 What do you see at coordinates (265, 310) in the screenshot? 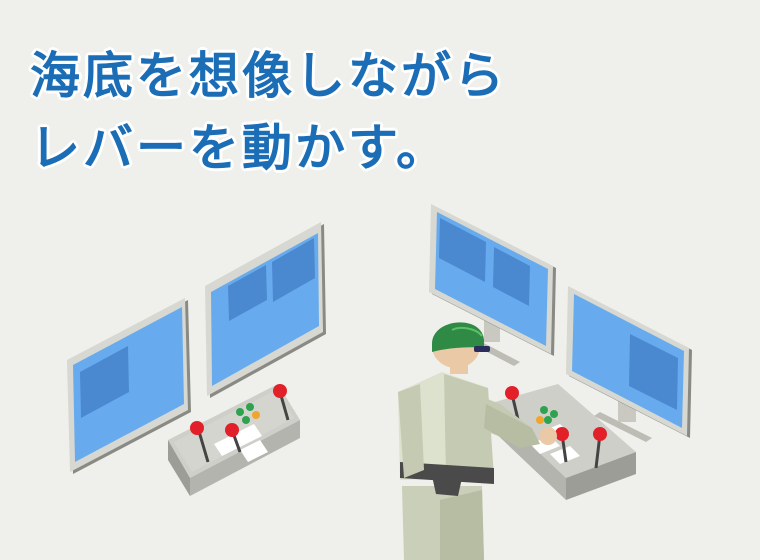
I see `left-monitor-back-icon` at bounding box center [265, 310].